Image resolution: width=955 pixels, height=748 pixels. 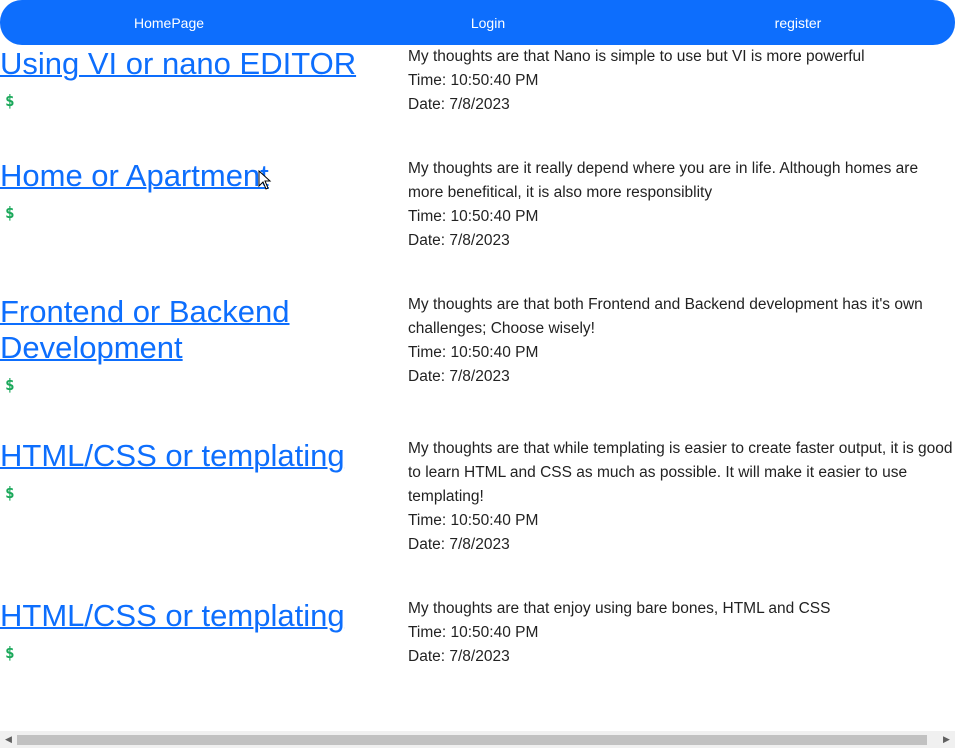 I want to click on scrollbar-thumb, so click(x=472, y=740).